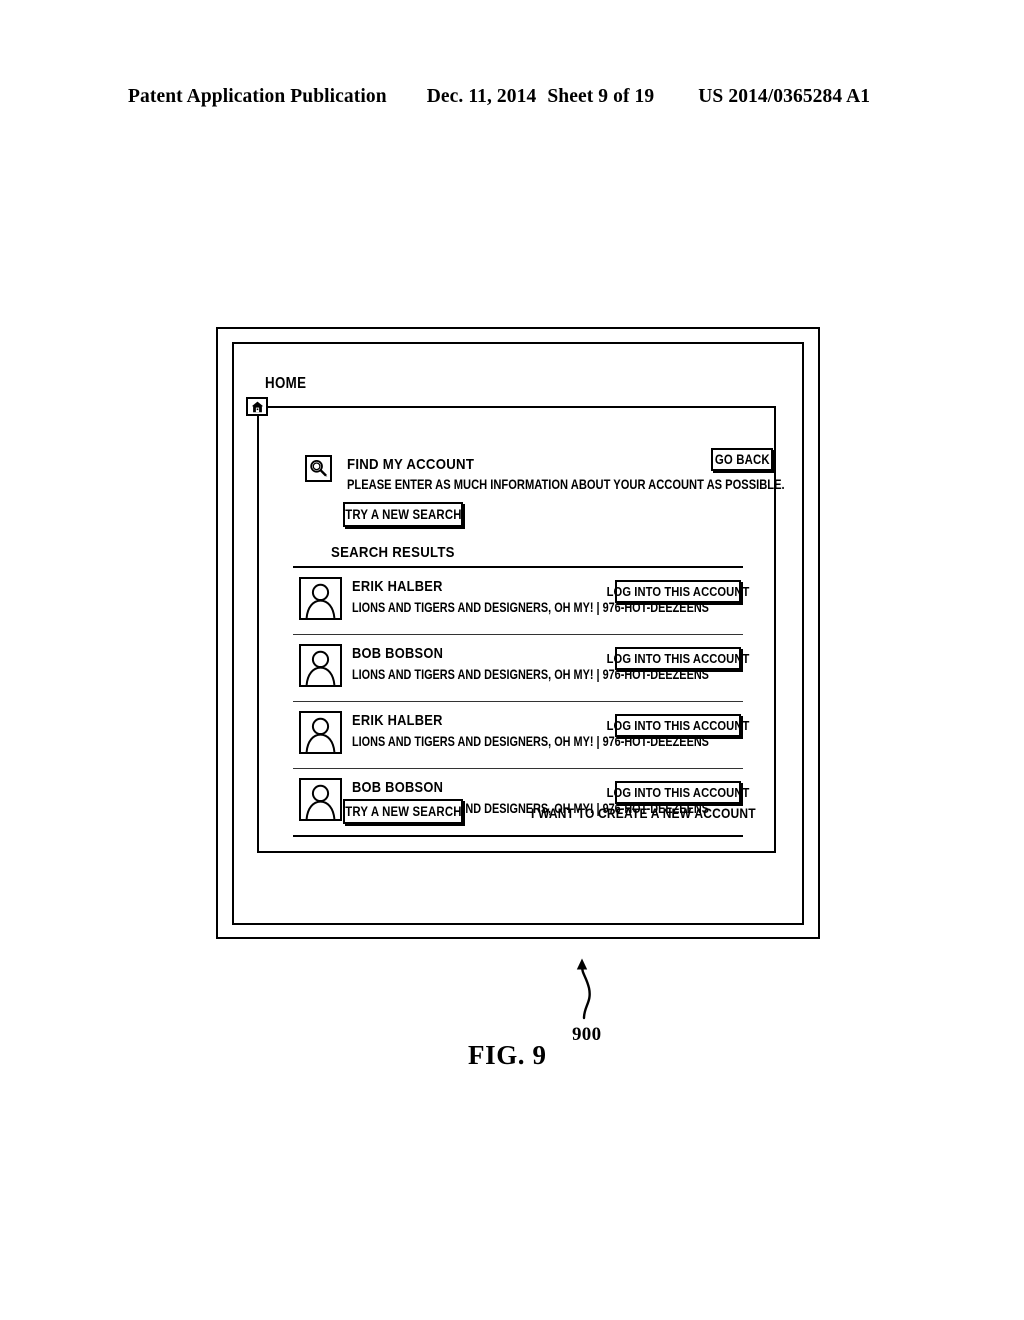 The image size is (1024, 1320). Describe the element at coordinates (586, 989) in the screenshot. I see `reference-leader-line` at that location.